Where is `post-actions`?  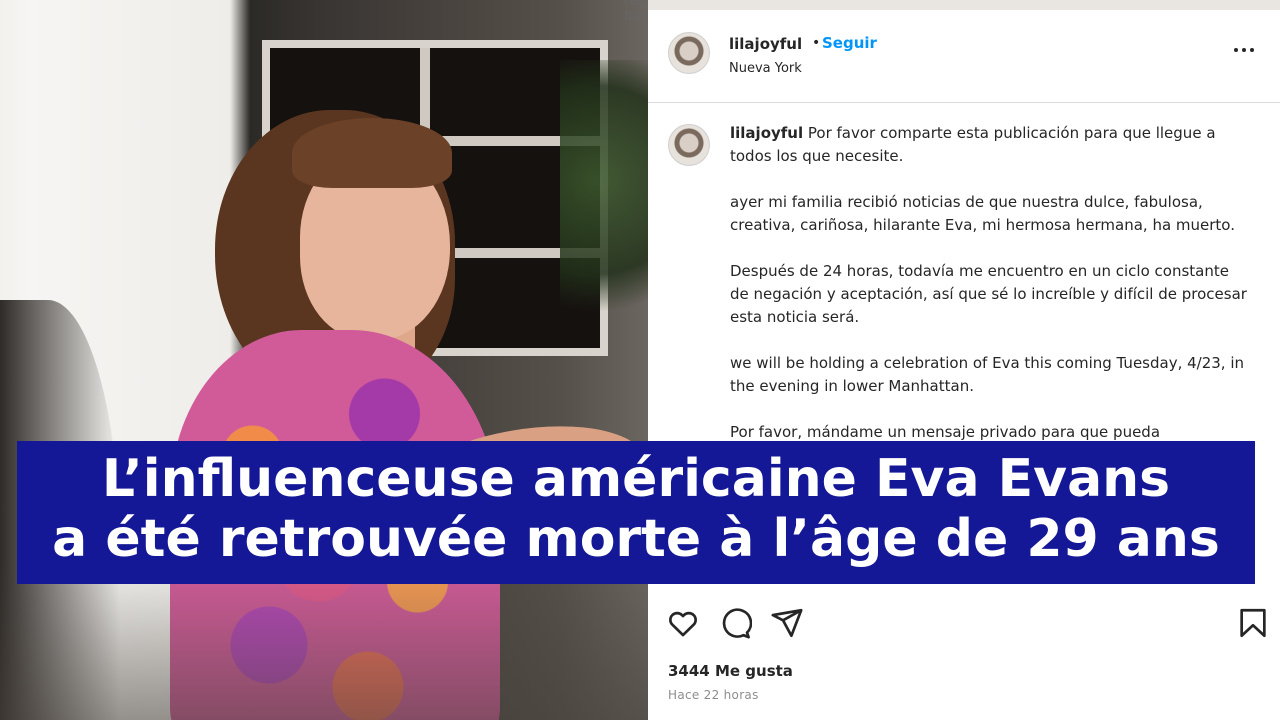 post-actions is located at coordinates (964, 624).